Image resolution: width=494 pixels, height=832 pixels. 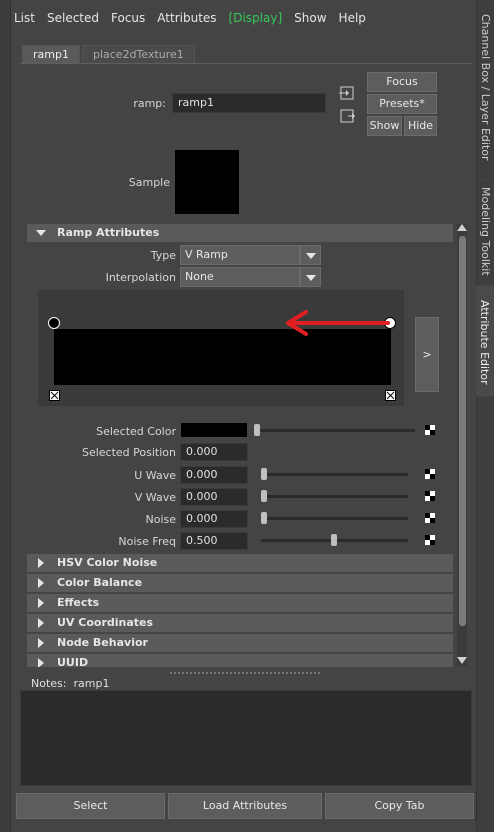 I want to click on side-tab-label: Channel Box / Layer Editor, so click(x=485, y=87).